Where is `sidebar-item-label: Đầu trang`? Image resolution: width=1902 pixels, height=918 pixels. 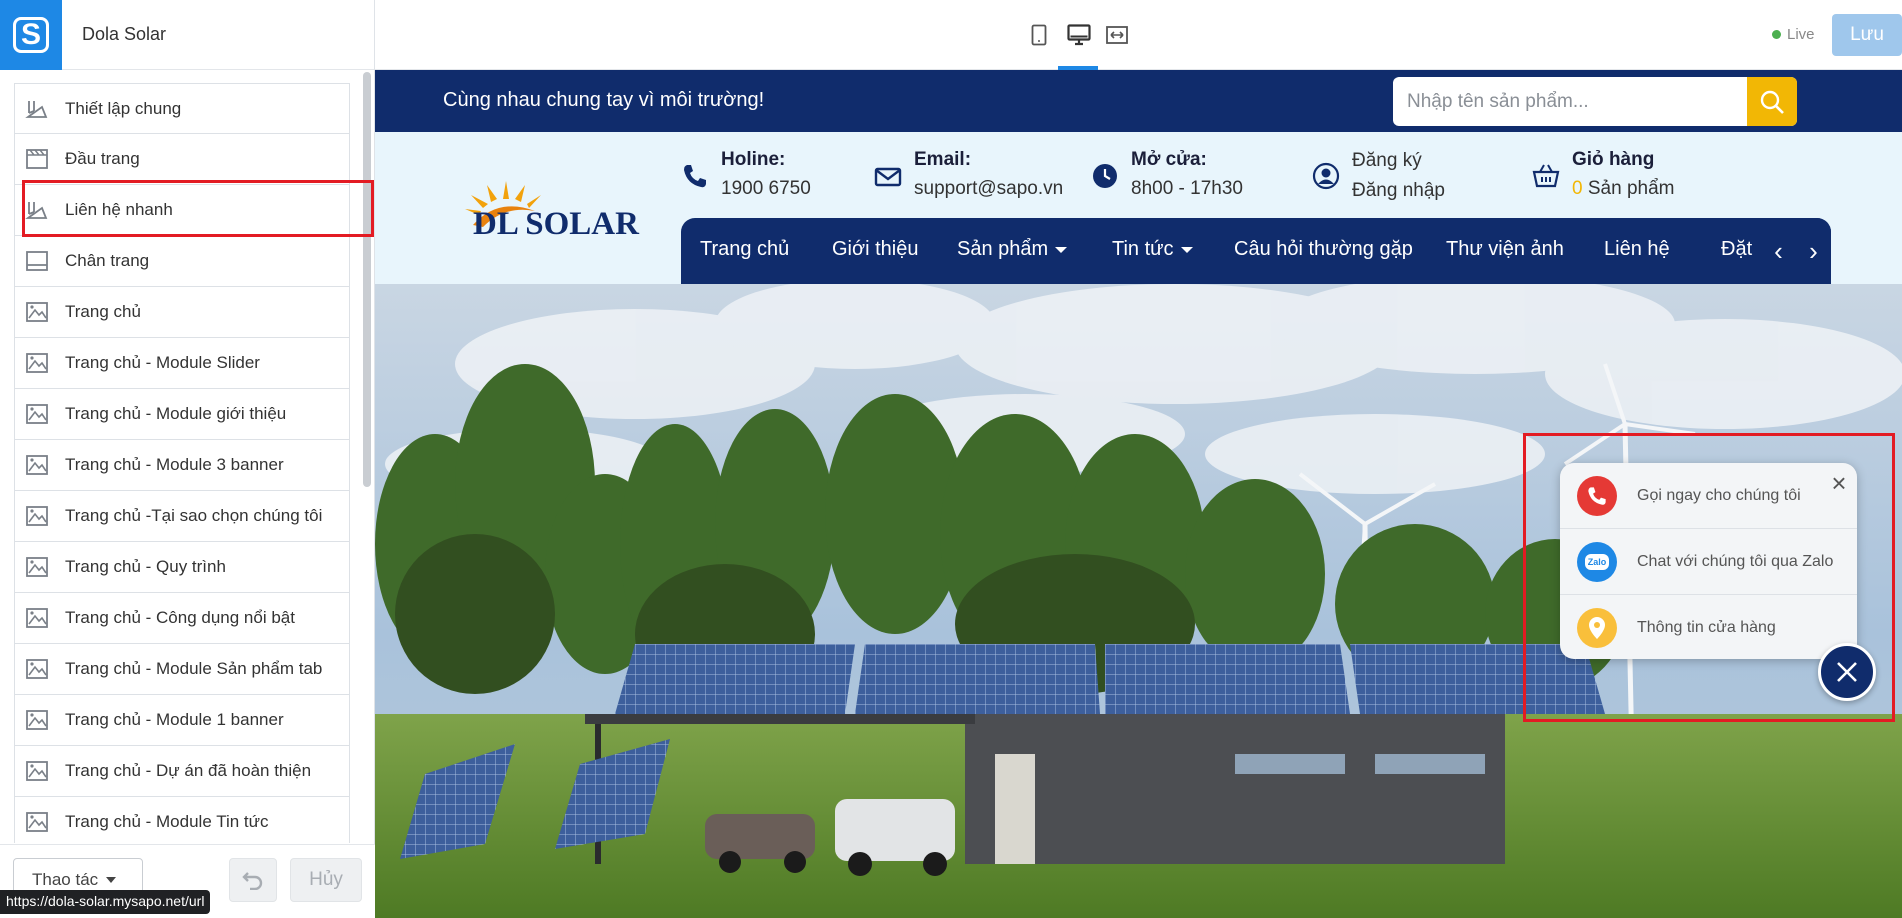
sidebar-item-label: Đầu trang is located at coordinates (102, 158).